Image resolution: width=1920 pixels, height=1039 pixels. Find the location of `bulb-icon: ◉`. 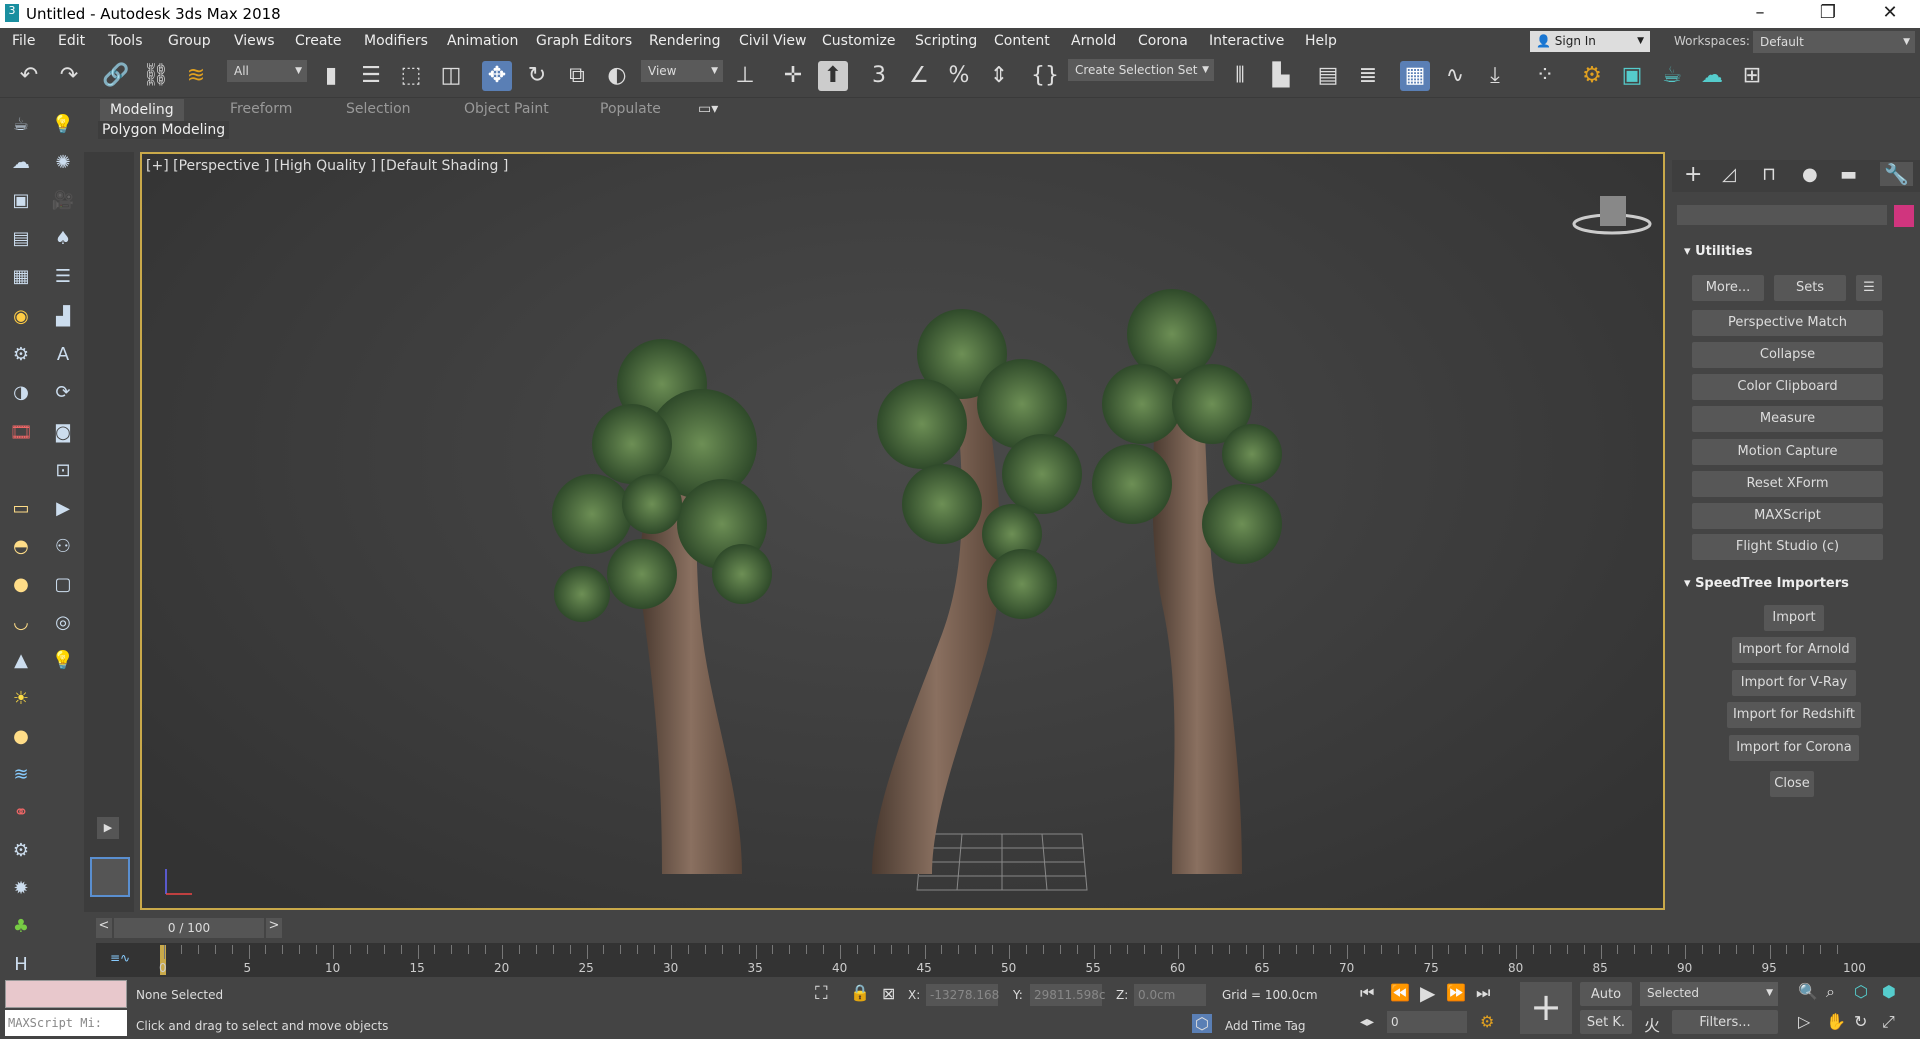

bulb-icon: ◉ is located at coordinates (21, 318).